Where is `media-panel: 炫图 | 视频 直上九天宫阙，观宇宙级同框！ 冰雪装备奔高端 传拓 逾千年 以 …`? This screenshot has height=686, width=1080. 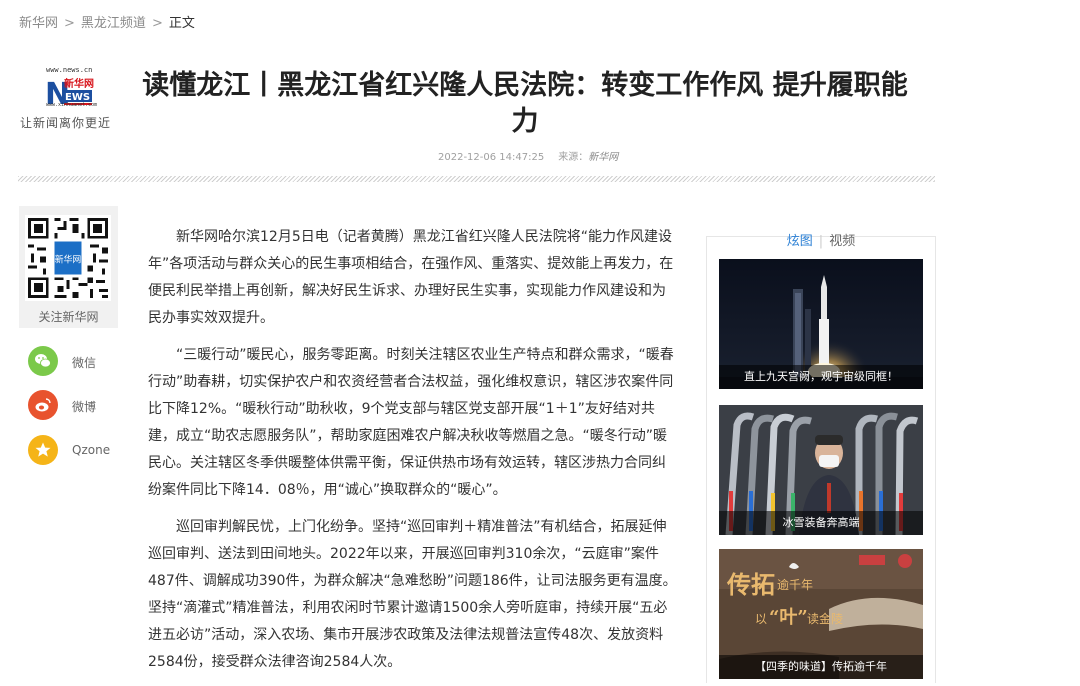 media-panel: 炫图 | 视频 直上九天宫阙，观宇宙级同框！ 冰雪装备奔高端 传拓 逾千年 以 … is located at coordinates (821, 458).